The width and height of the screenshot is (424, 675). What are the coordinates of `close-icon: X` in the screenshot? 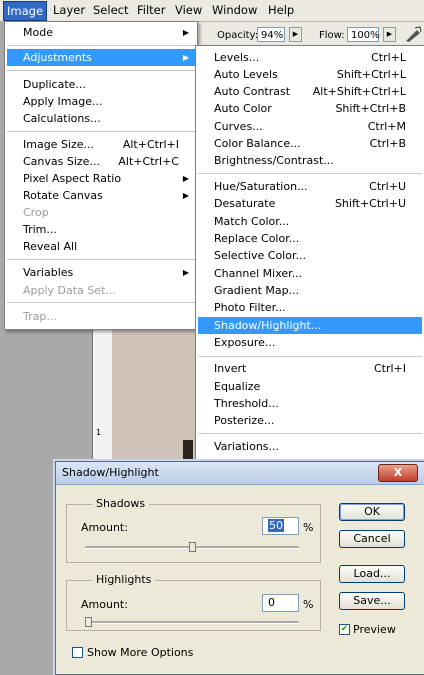 It's located at (398, 473).